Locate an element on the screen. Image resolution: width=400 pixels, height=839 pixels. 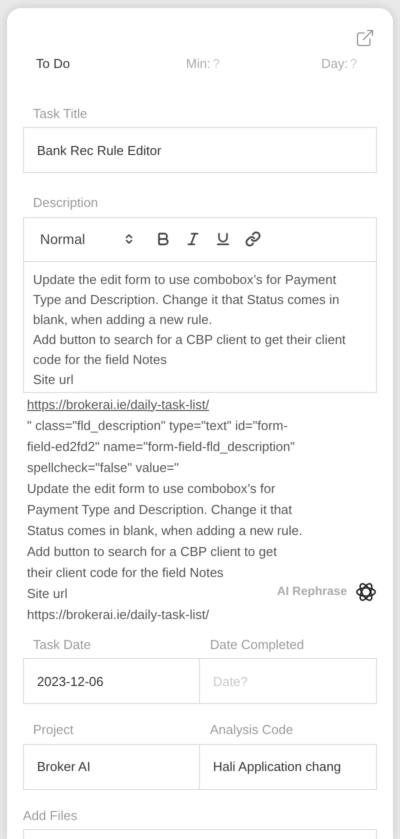
input-field: Broker AI is located at coordinates (111, 767).